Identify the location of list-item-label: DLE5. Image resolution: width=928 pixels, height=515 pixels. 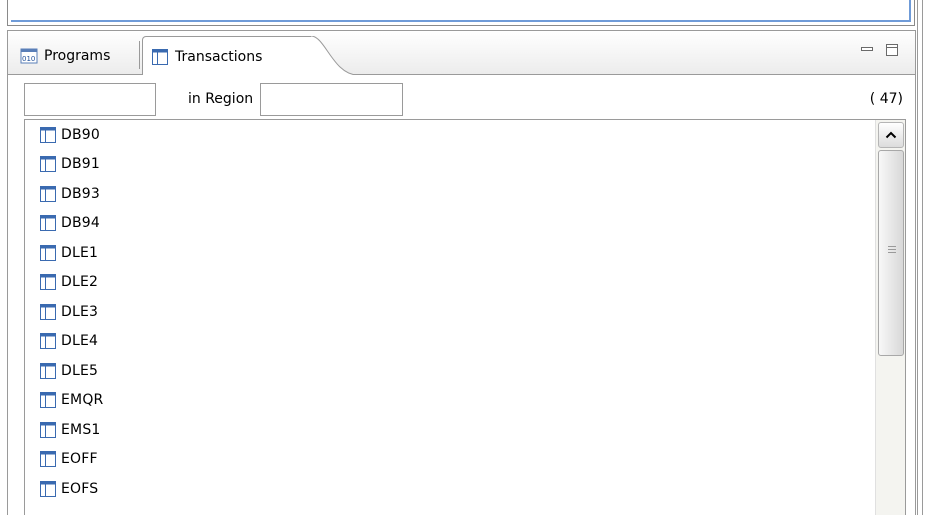
(80, 370).